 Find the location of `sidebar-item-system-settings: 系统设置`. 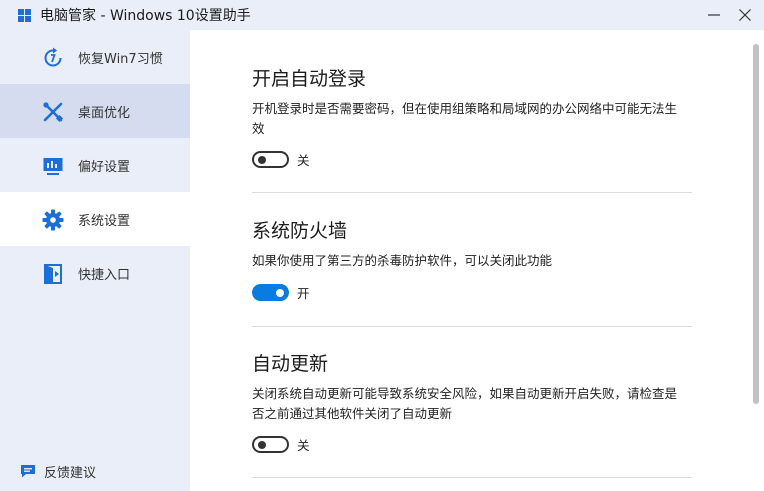

sidebar-item-system-settings: 系统设置 is located at coordinates (95, 219).